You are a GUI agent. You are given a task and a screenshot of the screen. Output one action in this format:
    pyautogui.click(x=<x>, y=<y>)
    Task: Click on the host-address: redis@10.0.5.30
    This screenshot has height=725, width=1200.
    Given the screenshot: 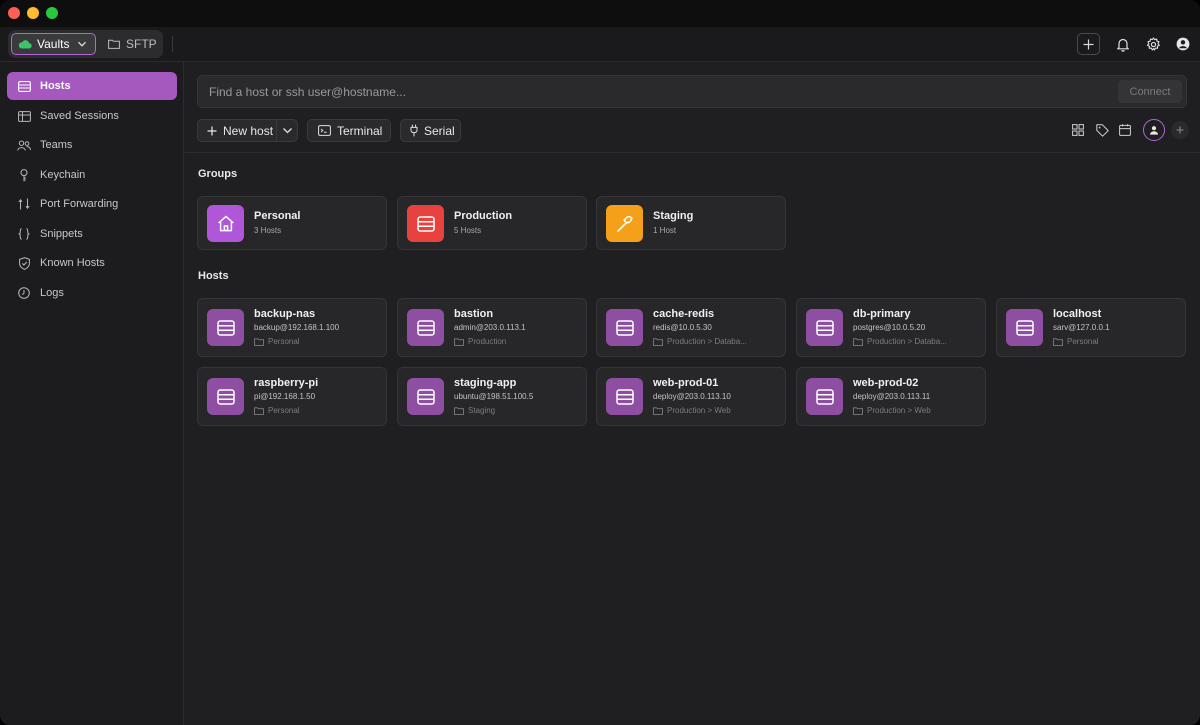 What is the action you would take?
    pyautogui.click(x=682, y=327)
    